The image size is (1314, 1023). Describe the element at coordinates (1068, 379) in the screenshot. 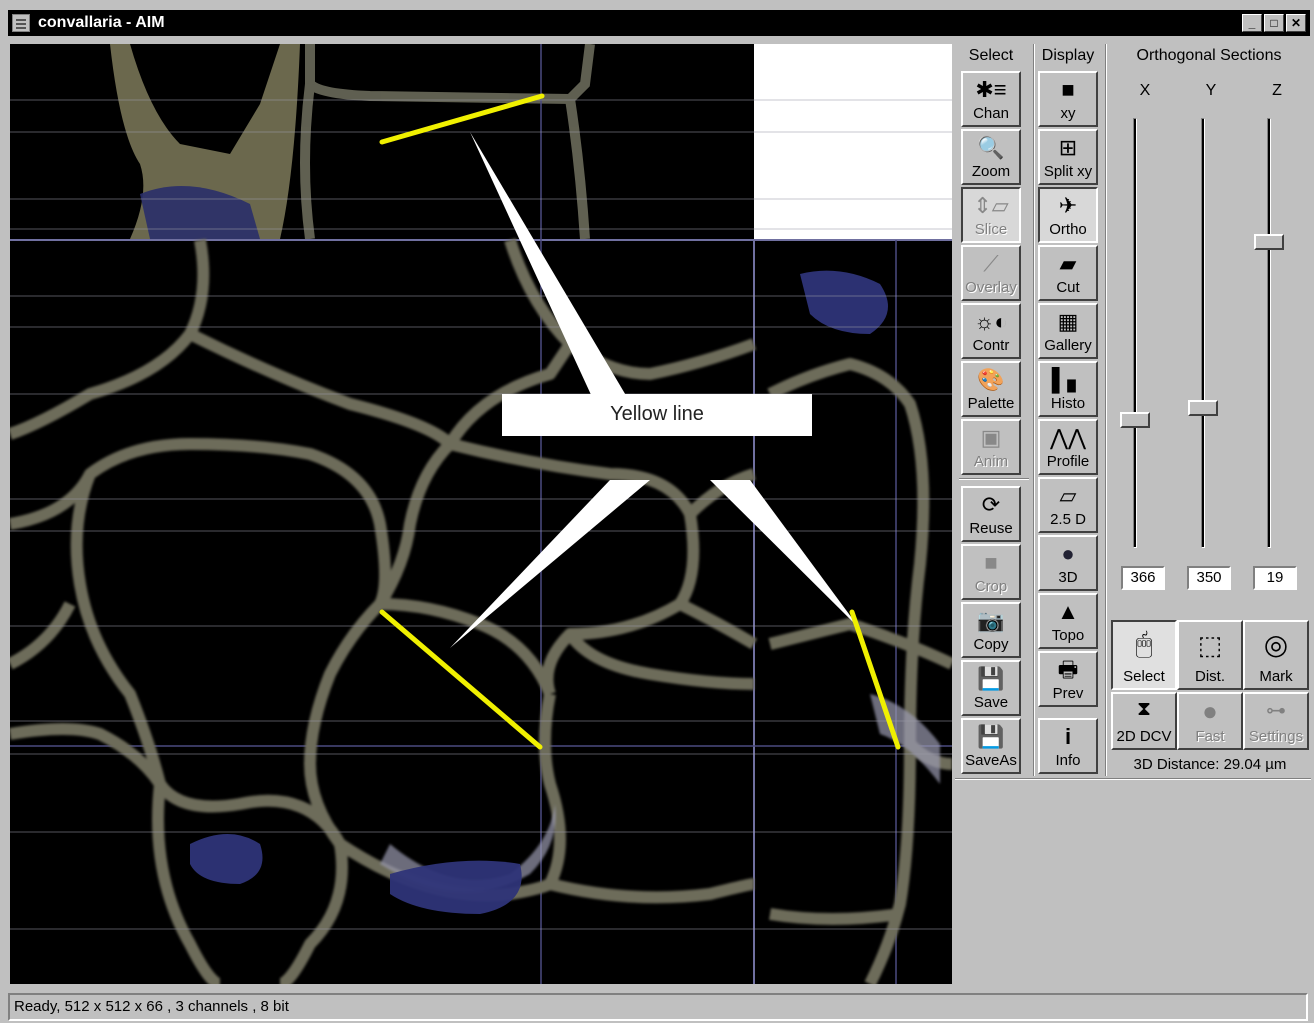

I see `histogram-icon: ▌▖` at that location.